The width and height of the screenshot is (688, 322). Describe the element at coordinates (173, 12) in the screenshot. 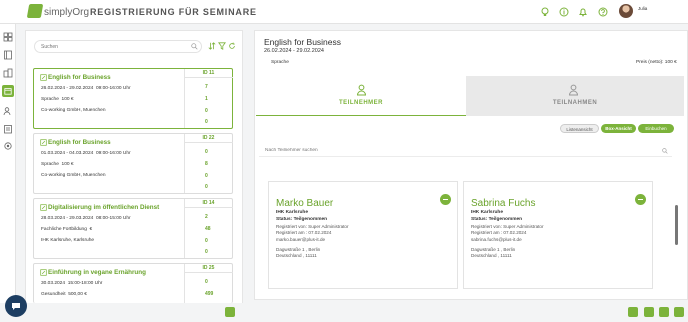

I see `page-title: REGISTRIERUNG FÜR SEMINARE` at that location.